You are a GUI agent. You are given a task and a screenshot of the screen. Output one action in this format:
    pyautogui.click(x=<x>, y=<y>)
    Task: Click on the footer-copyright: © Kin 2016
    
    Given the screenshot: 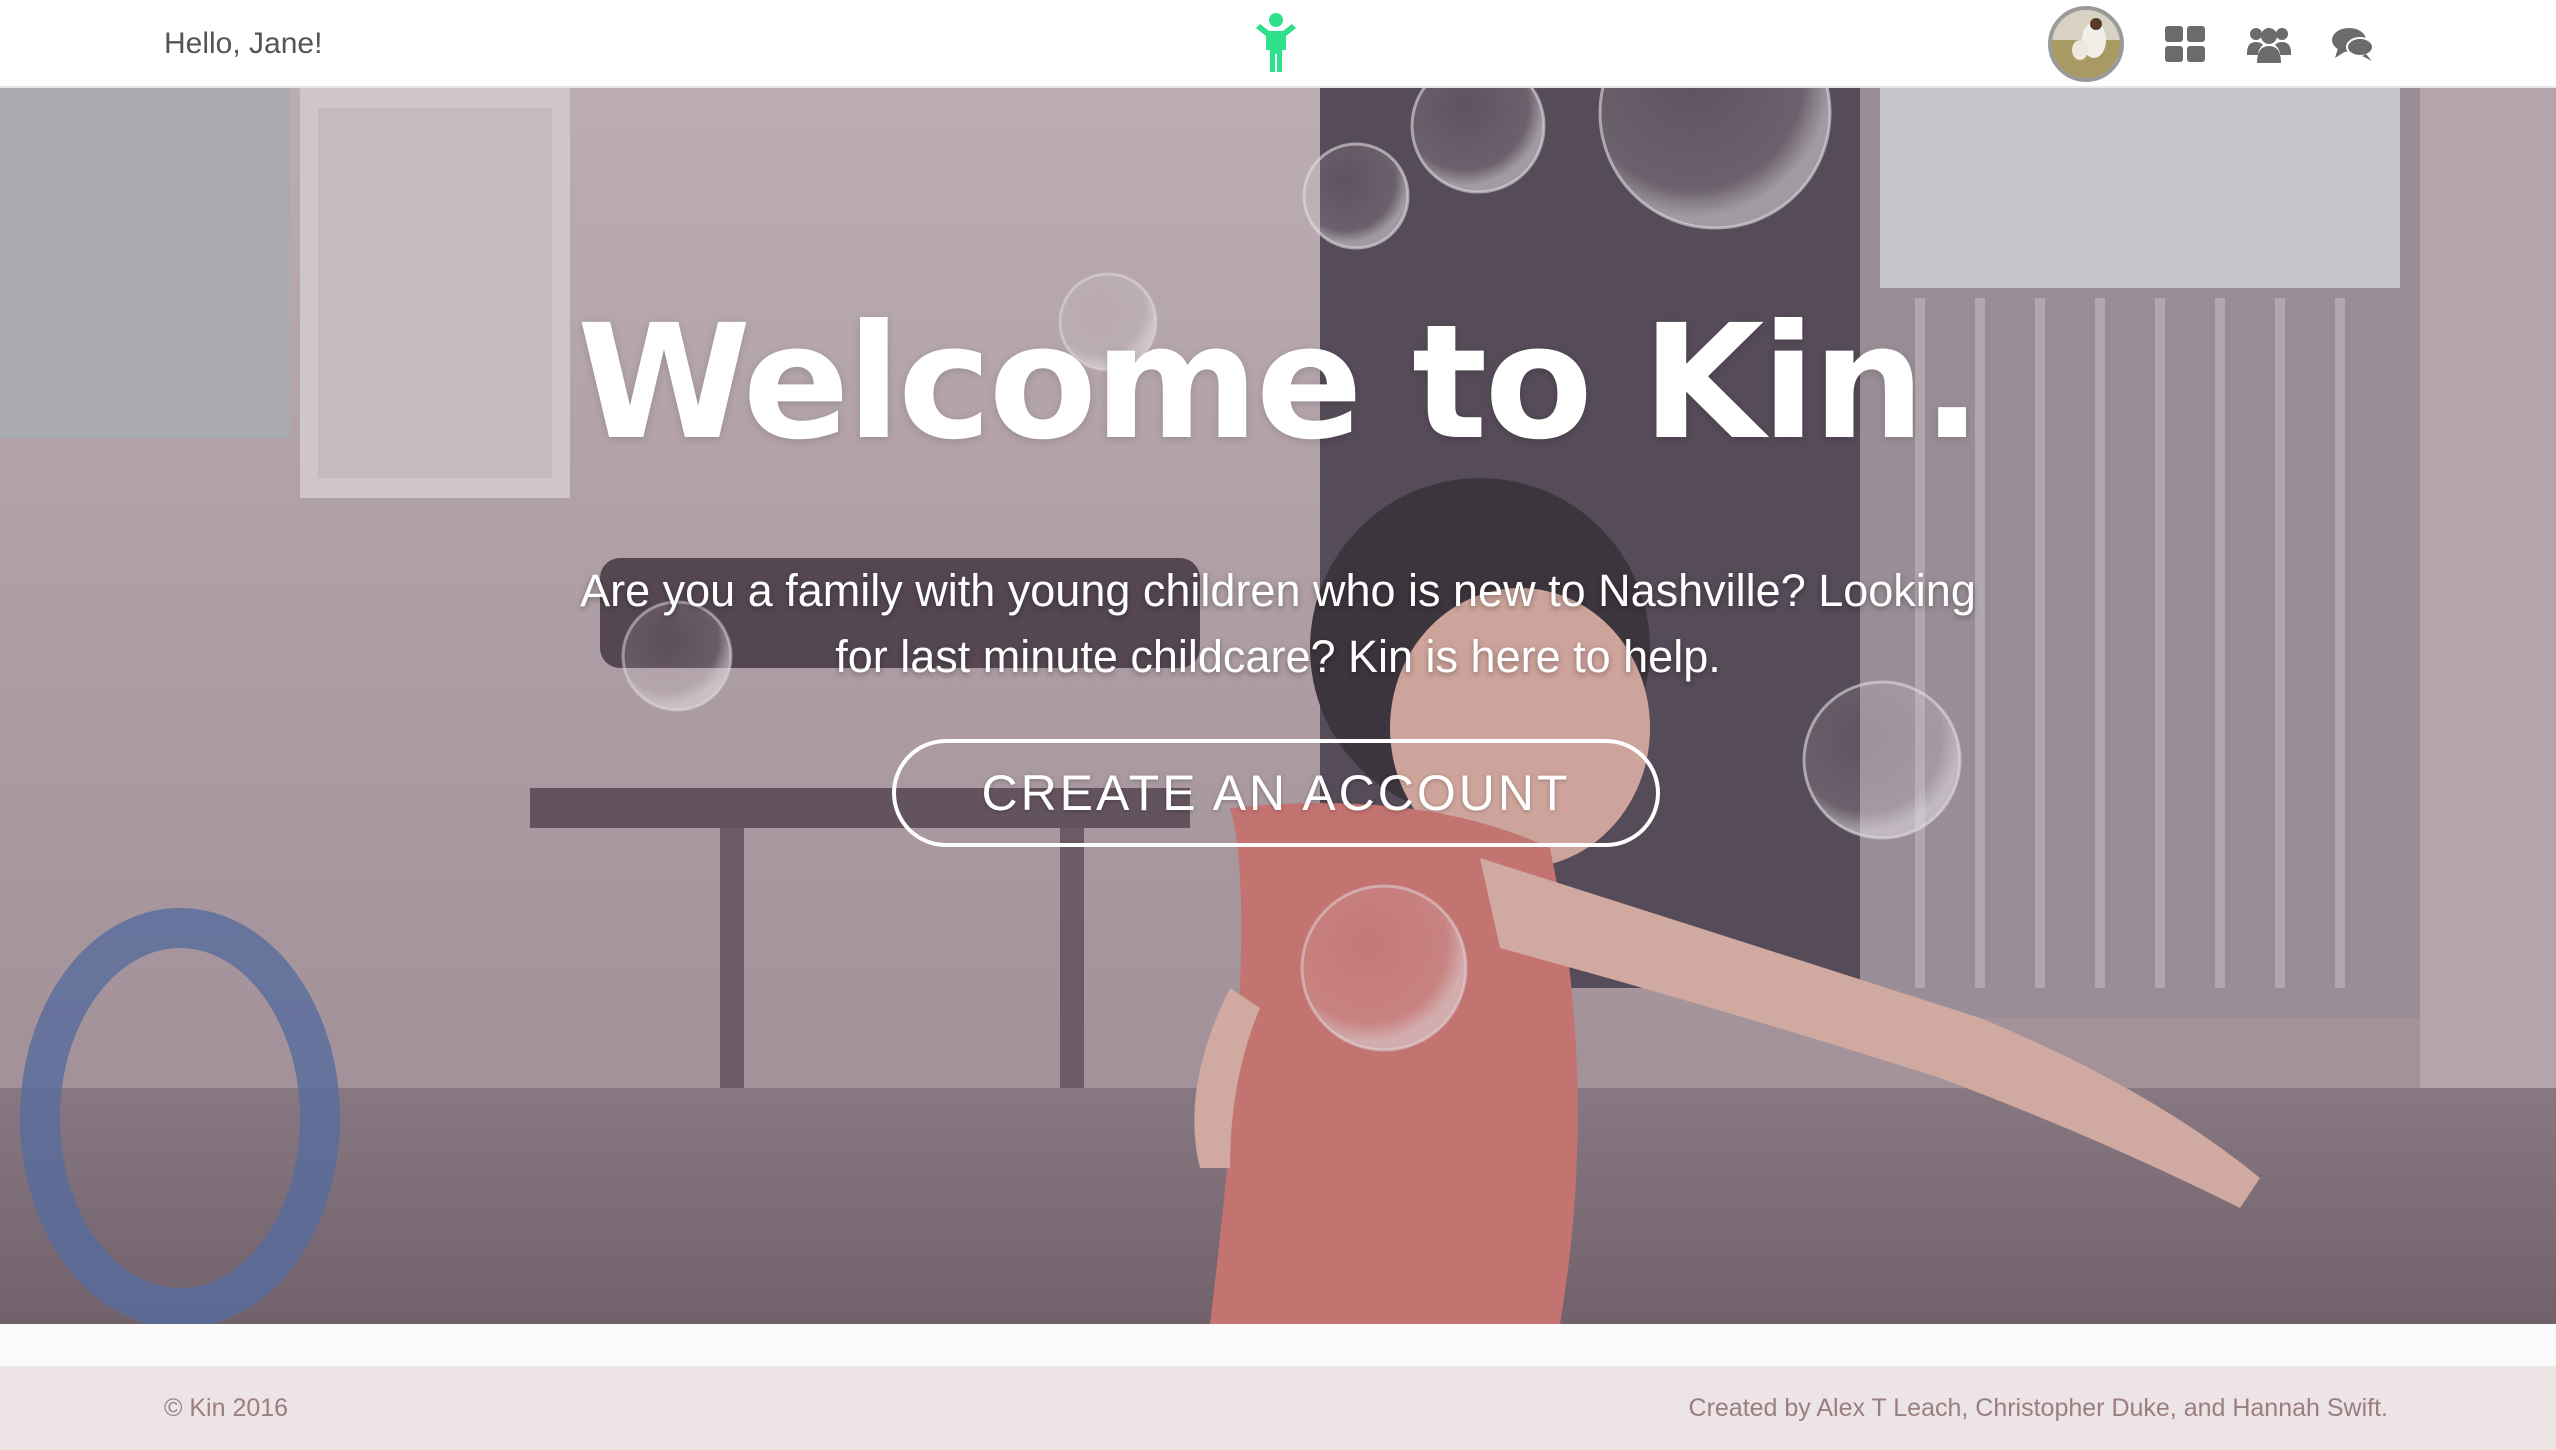 What is the action you would take?
    pyautogui.click(x=226, y=1408)
    